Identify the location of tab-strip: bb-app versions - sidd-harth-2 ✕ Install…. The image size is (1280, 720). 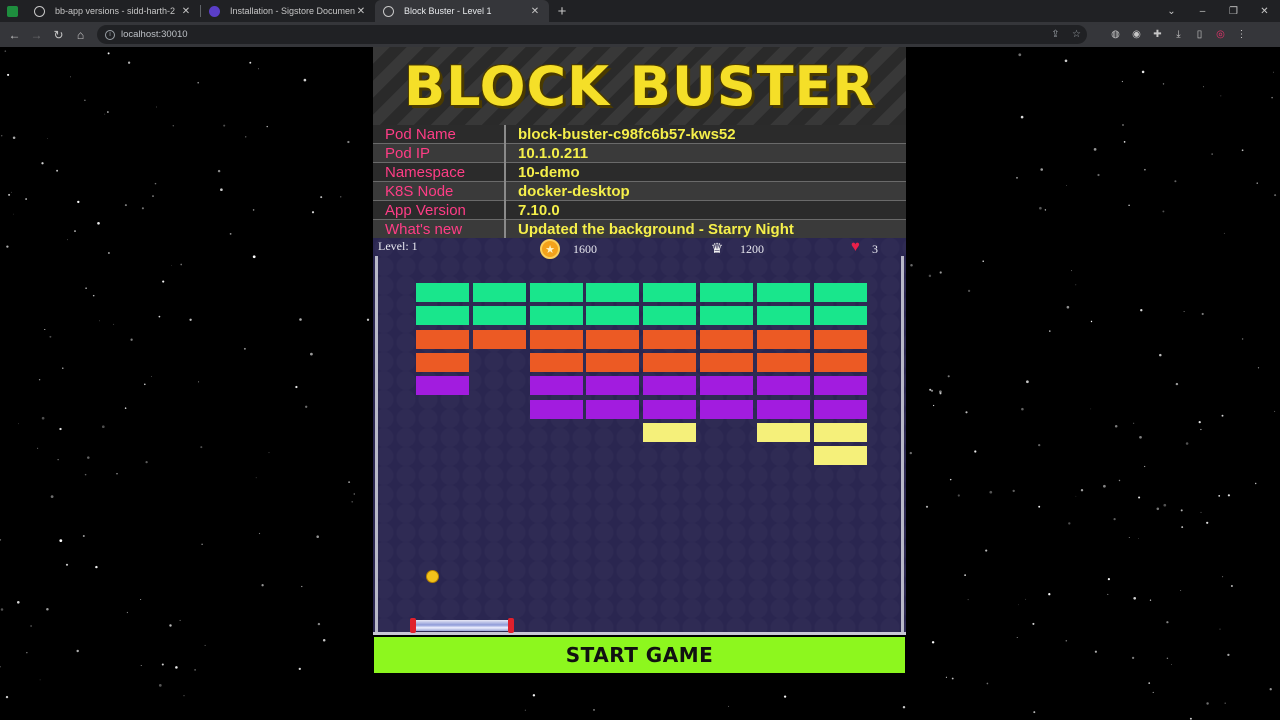
(640, 11).